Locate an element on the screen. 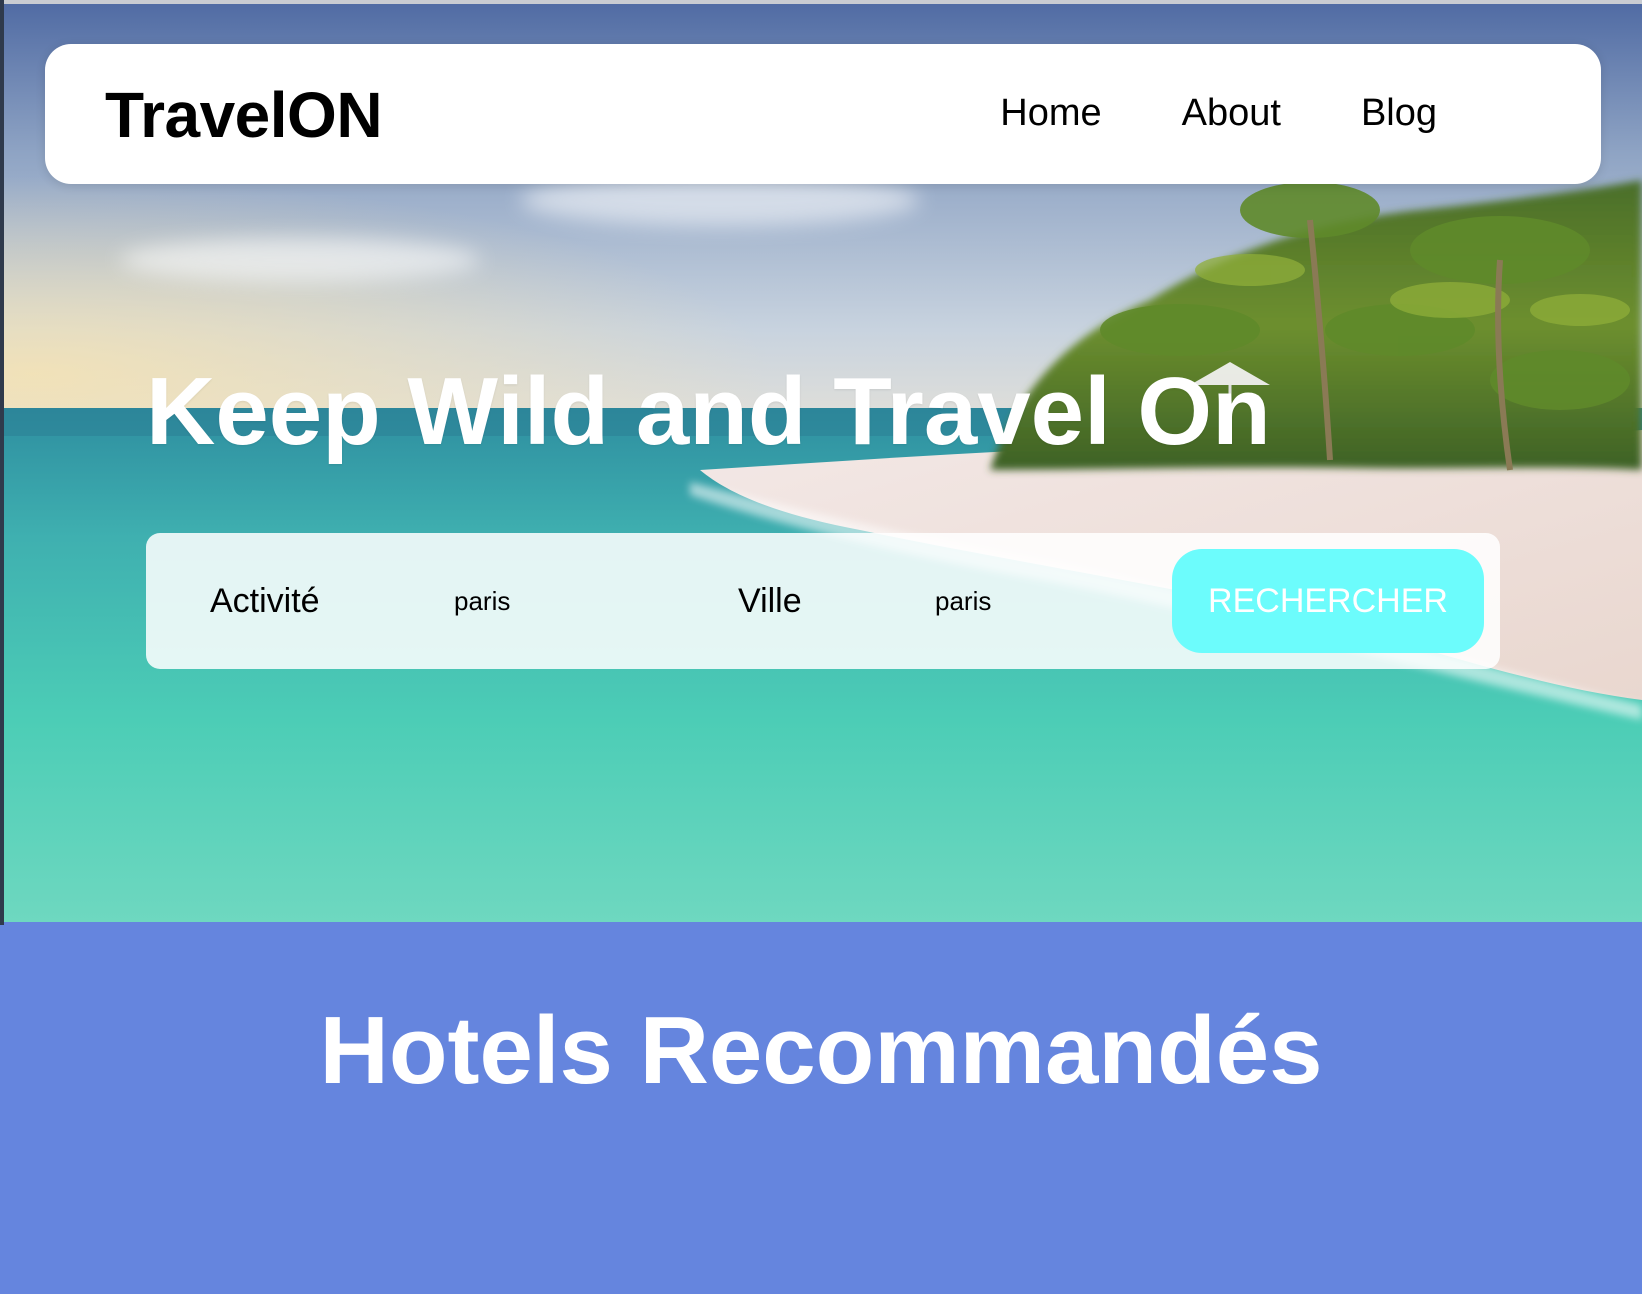 The height and width of the screenshot is (1294, 1642). city-input is located at coordinates (1055, 601).